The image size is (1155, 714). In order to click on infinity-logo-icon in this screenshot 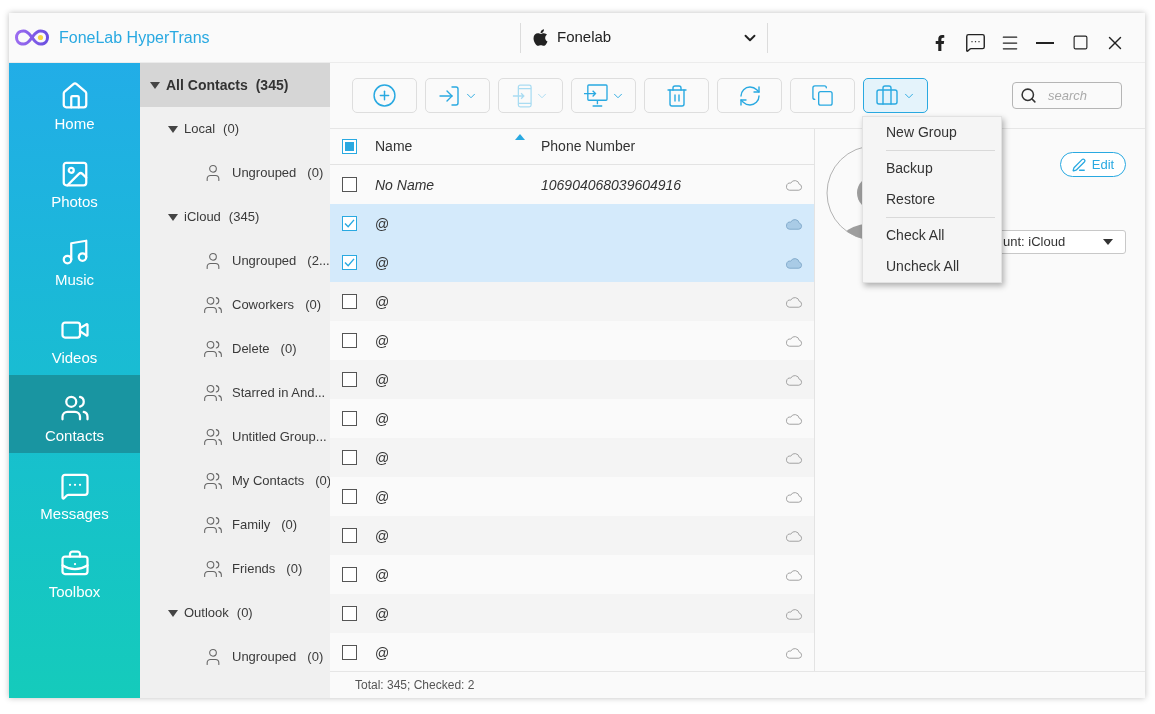, I will do `click(32, 37)`.